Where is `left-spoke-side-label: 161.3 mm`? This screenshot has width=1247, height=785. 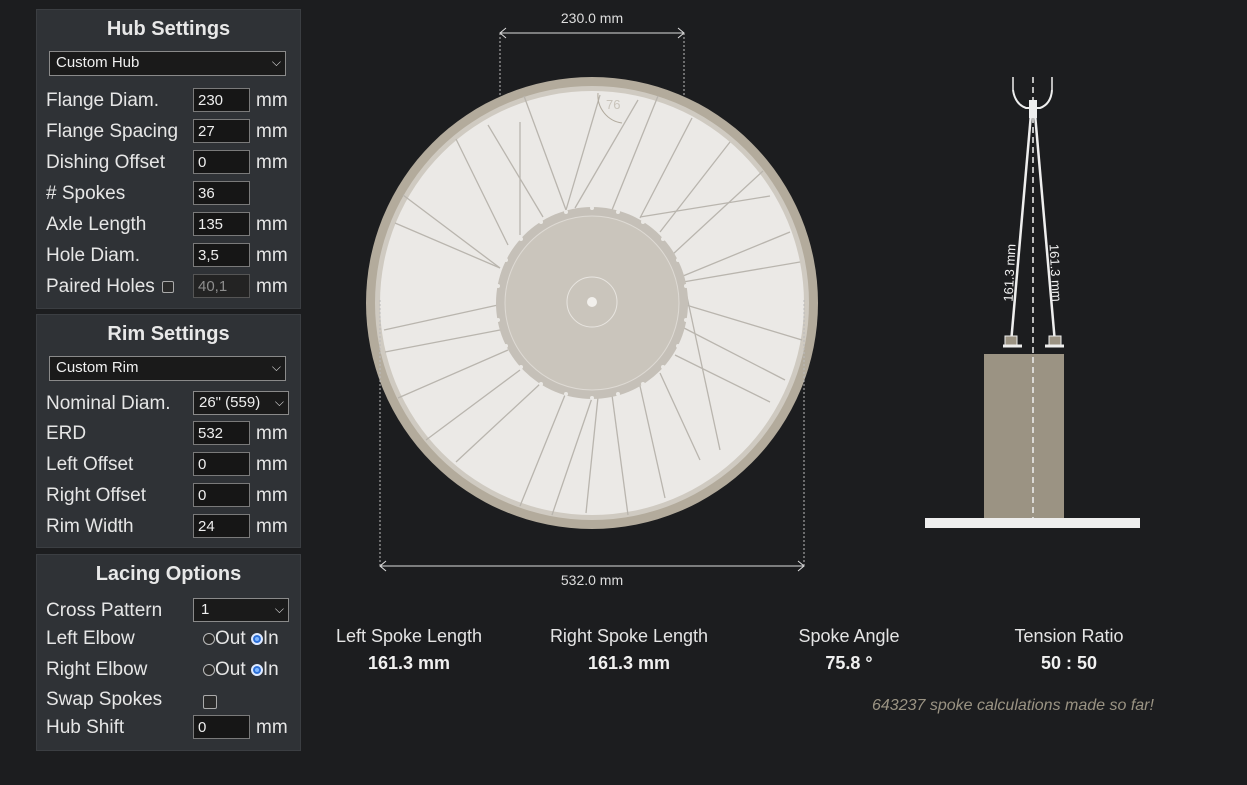
left-spoke-side-label: 161.3 mm is located at coordinates (1010, 273).